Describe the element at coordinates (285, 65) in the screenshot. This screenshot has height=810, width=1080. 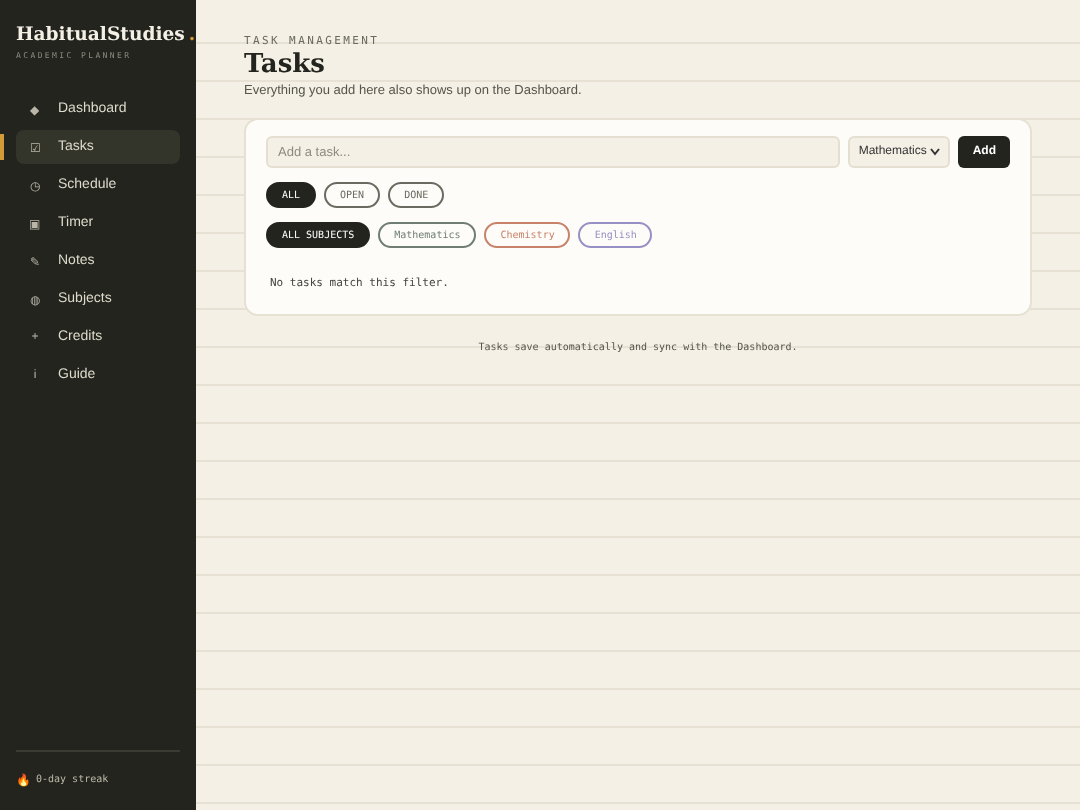
I see `page-title: Tasks` at that location.